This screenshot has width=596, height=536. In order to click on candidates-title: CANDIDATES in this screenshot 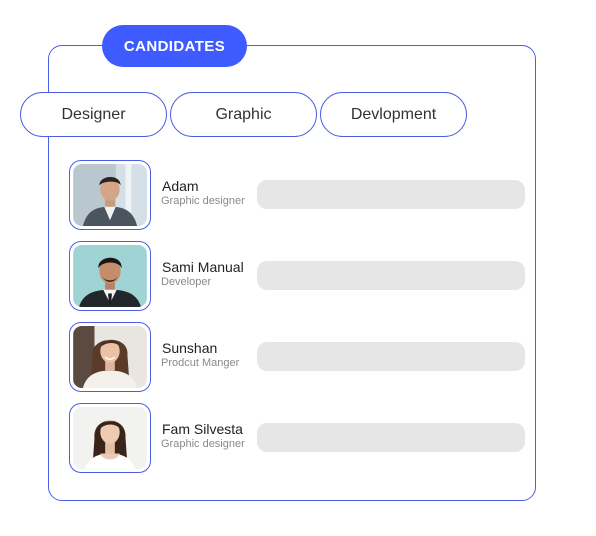, I will do `click(174, 46)`.